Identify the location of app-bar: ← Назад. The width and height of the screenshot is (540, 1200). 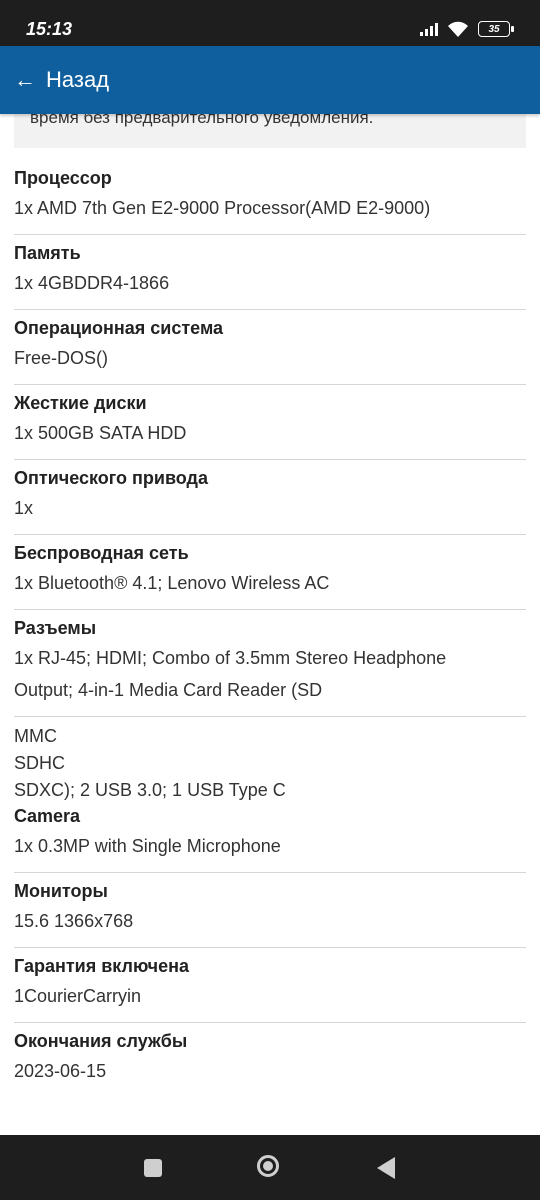
(270, 80).